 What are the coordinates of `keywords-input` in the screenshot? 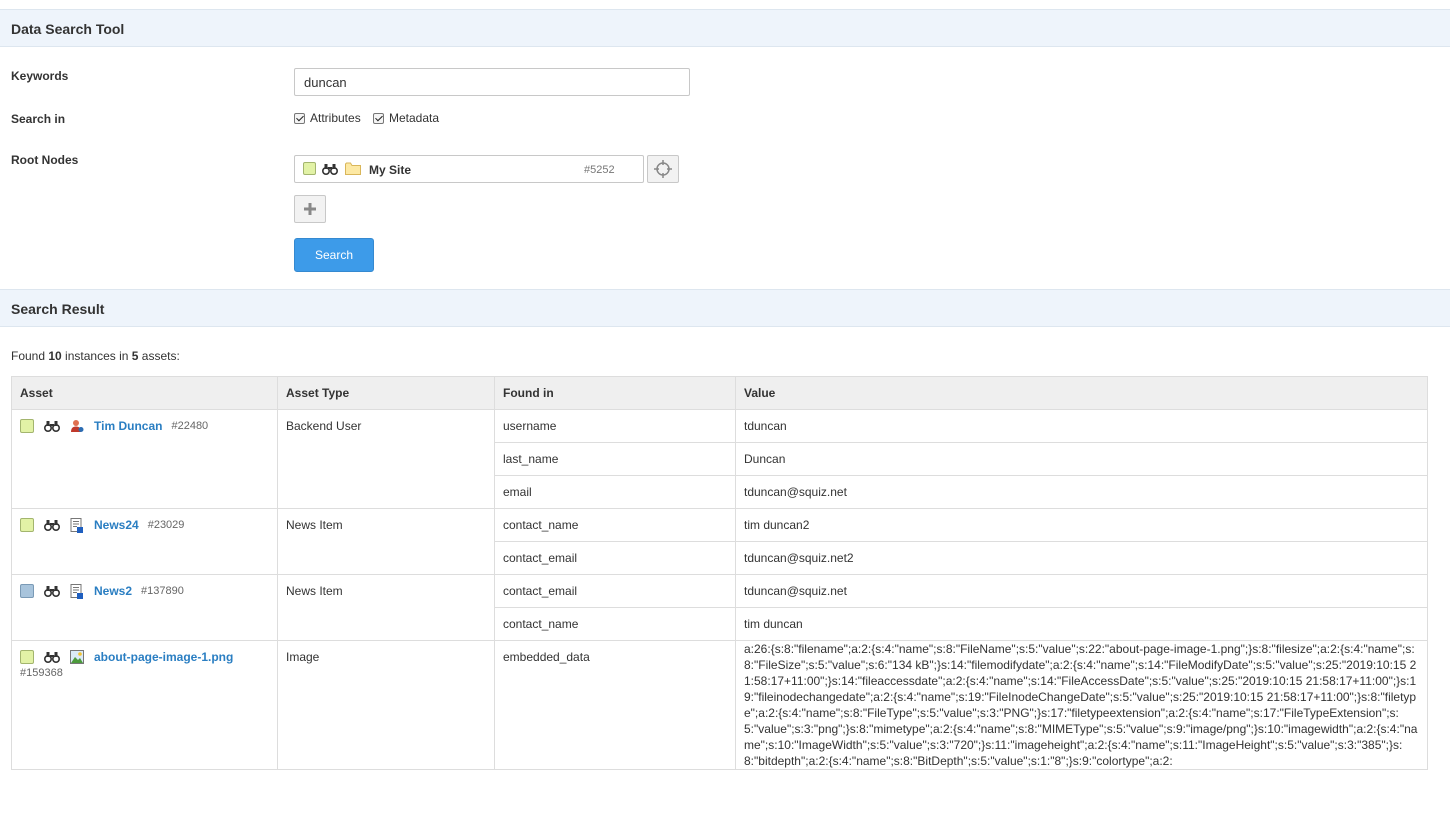 It's located at (492, 82).